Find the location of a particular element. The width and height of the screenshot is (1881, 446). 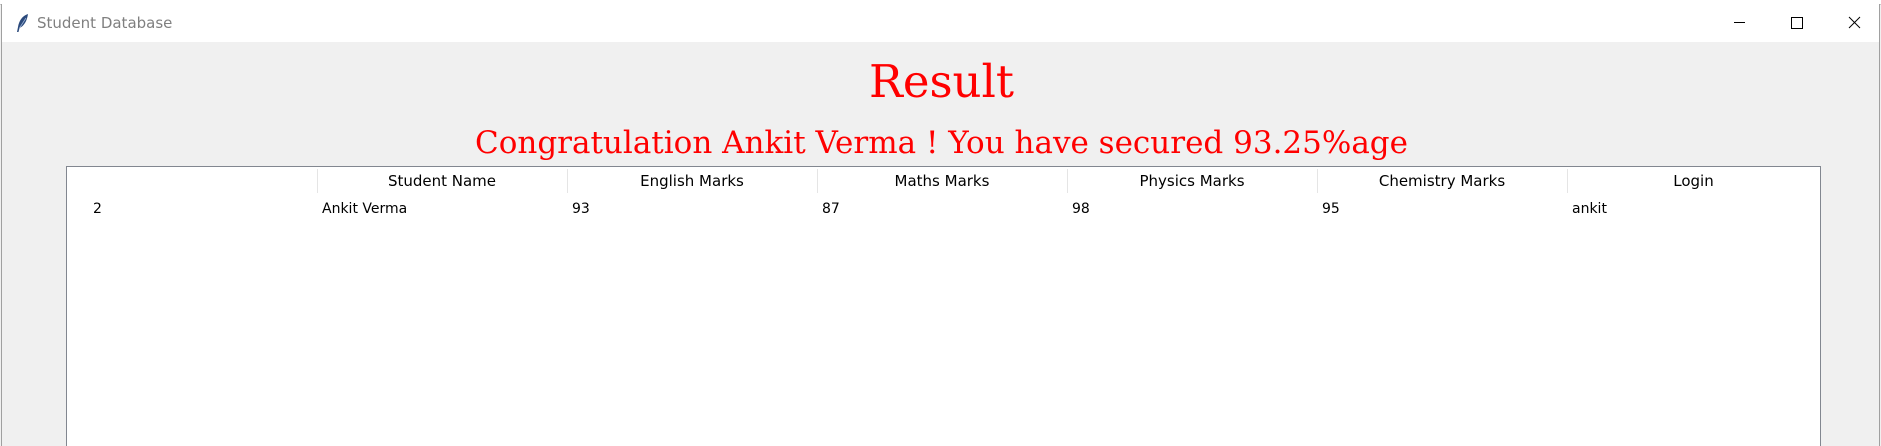

cell-physics-marks: 98 is located at coordinates (1081, 209).